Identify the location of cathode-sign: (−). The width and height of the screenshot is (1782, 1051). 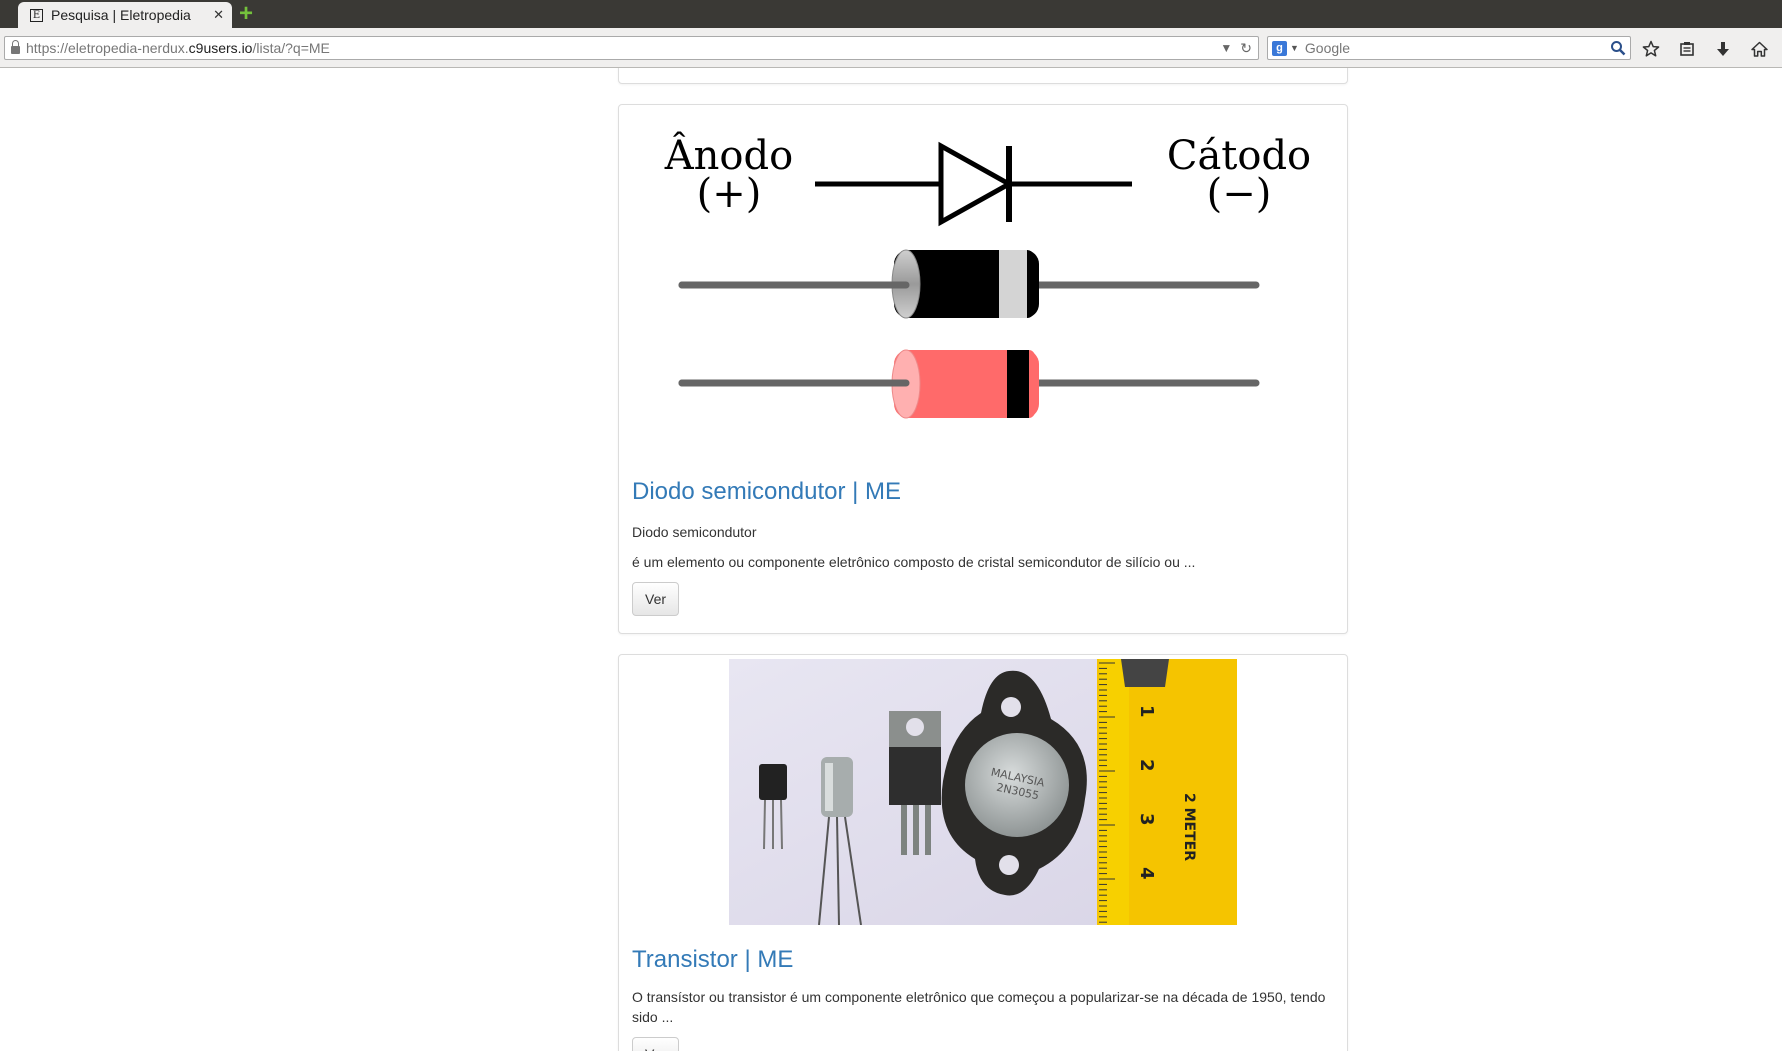
(1239, 194).